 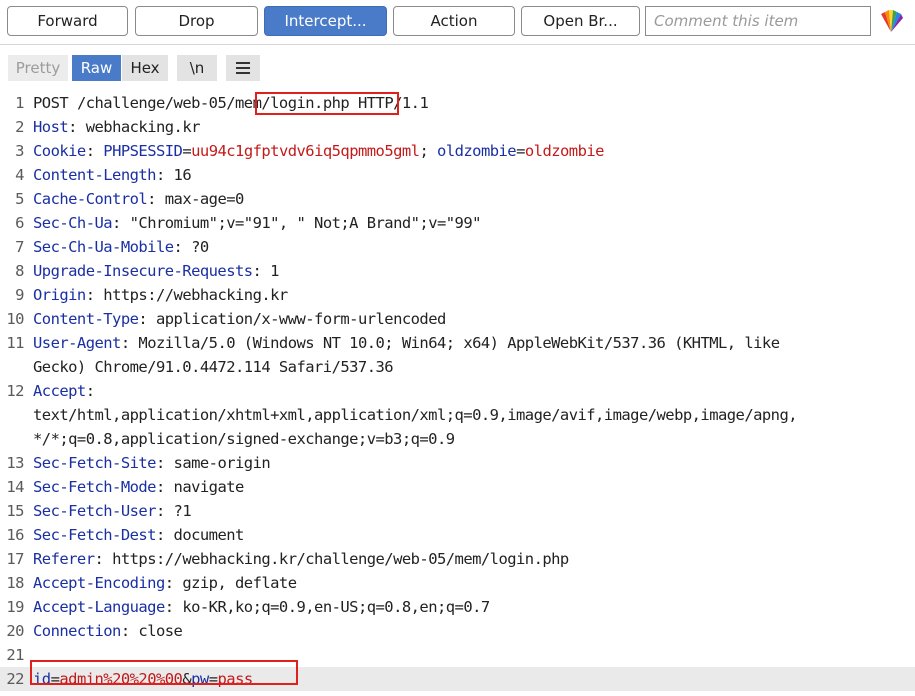 I want to click on header-line: 18 Accept-Encoding: gzip, deflate, so click(x=457, y=583).